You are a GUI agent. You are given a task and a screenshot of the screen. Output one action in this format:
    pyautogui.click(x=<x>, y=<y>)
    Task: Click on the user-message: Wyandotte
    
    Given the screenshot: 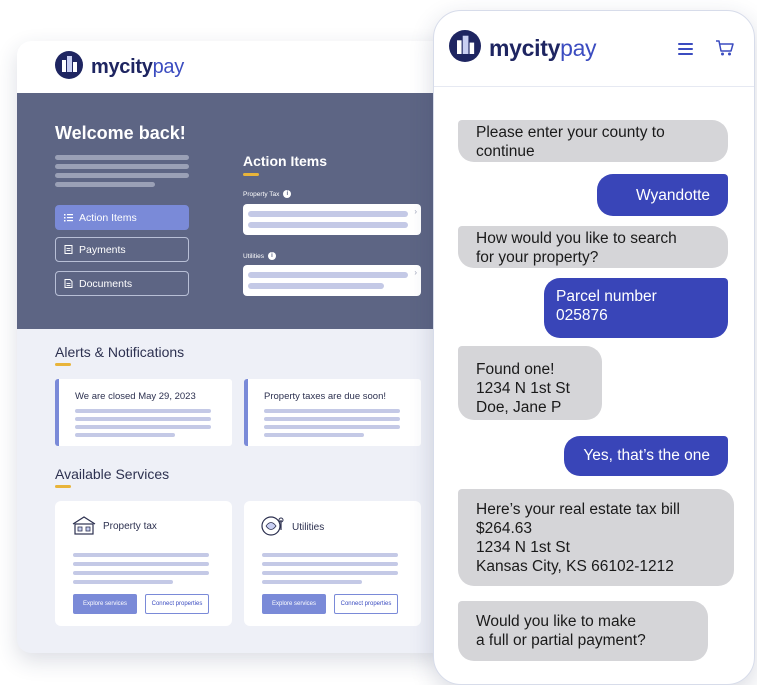 What is the action you would take?
    pyautogui.click(x=662, y=195)
    